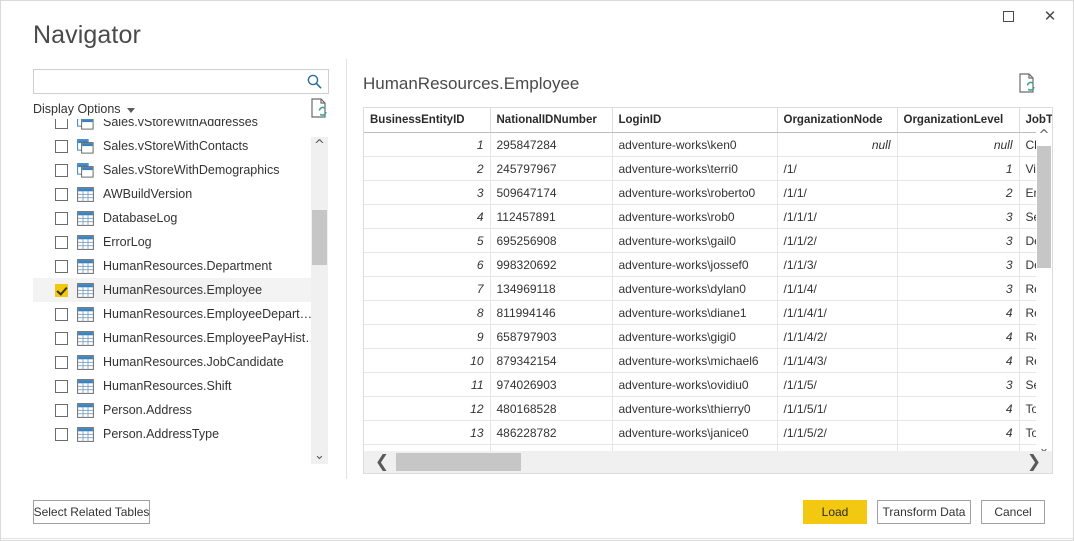 Image resolution: width=1074 pixels, height=541 pixels. Describe the element at coordinates (427, 336) in the screenshot. I see `table-cell: 9` at that location.